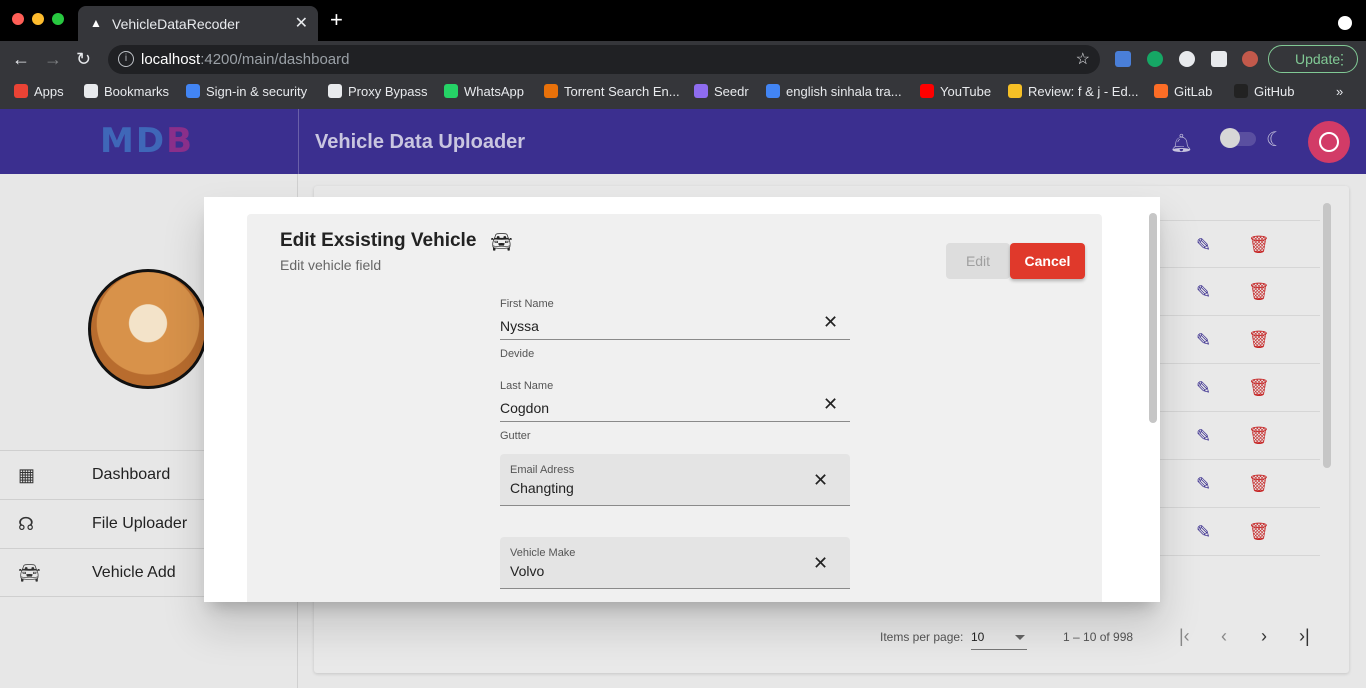 The image size is (1366, 688). Describe the element at coordinates (542, 488) in the screenshot. I see `email-input: Changting` at that location.